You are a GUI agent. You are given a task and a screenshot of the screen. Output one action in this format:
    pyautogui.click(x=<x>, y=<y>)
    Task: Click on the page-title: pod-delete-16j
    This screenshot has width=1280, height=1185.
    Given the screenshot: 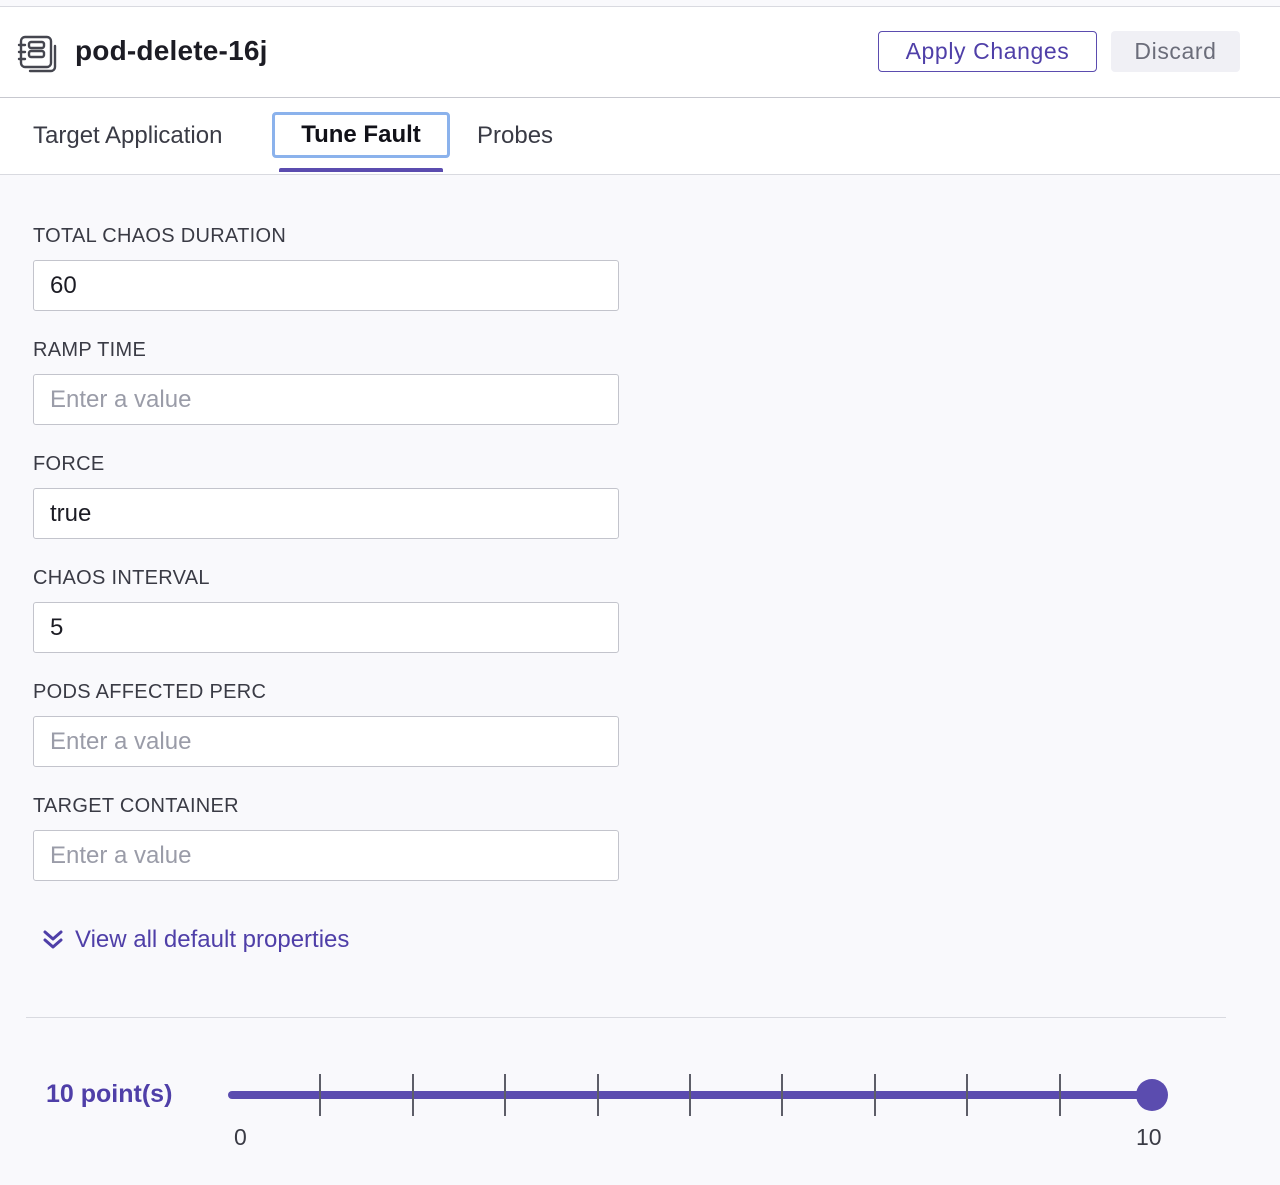 What is the action you would take?
    pyautogui.click(x=171, y=50)
    